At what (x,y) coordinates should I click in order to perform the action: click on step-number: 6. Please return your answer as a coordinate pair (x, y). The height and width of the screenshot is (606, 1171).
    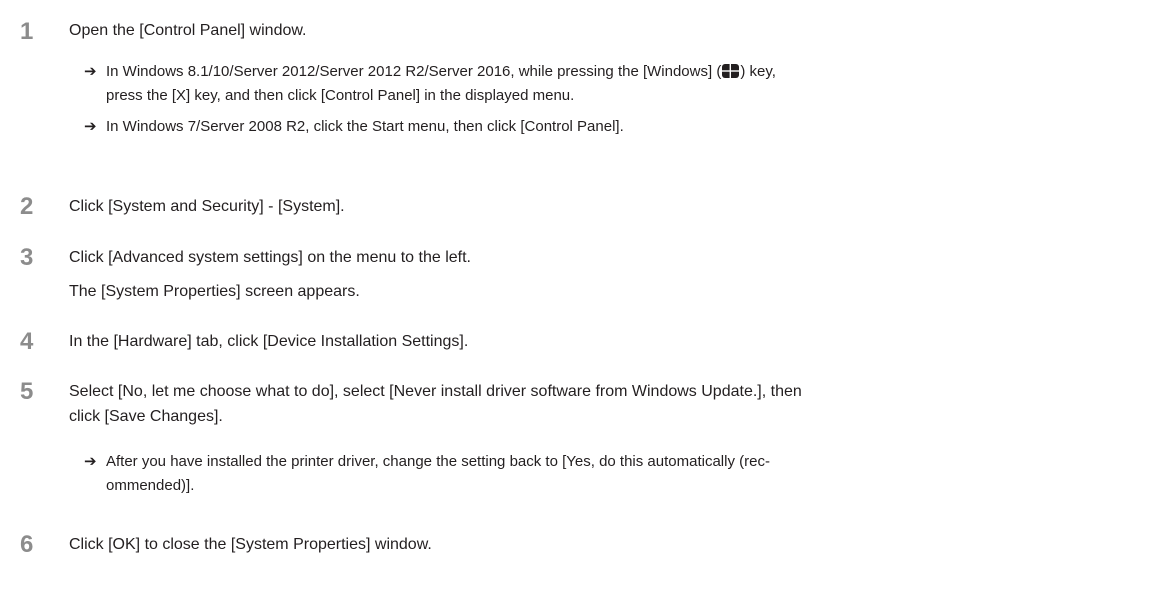
    Looking at the image, I should click on (27, 544).